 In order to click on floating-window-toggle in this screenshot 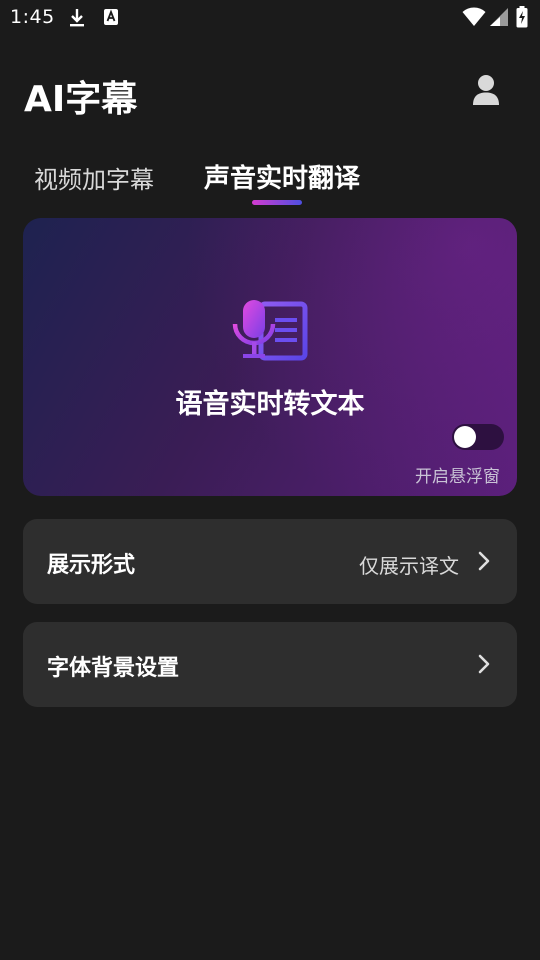, I will do `click(478, 437)`.